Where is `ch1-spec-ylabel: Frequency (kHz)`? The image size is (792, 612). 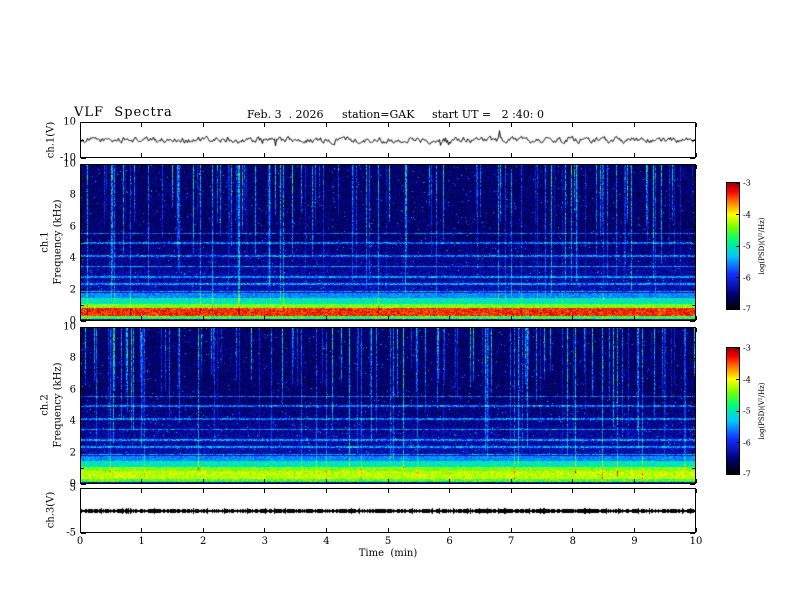
ch1-spec-ylabel: Frequency (kHz) is located at coordinates (58, 242).